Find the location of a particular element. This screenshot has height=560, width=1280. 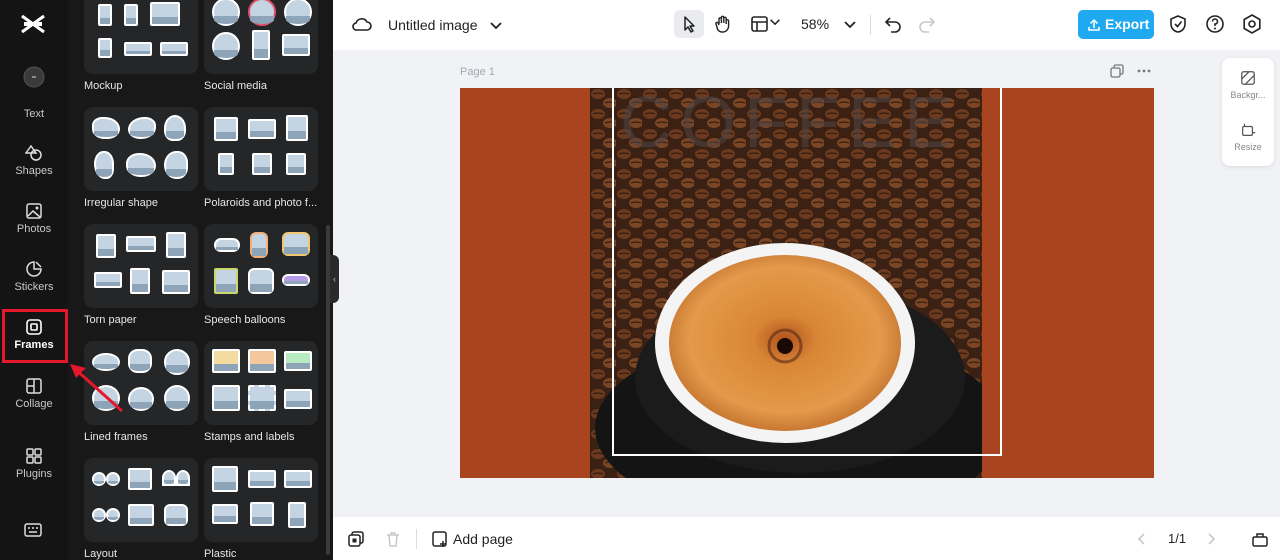

app-logo-icon is located at coordinates (33, 24).